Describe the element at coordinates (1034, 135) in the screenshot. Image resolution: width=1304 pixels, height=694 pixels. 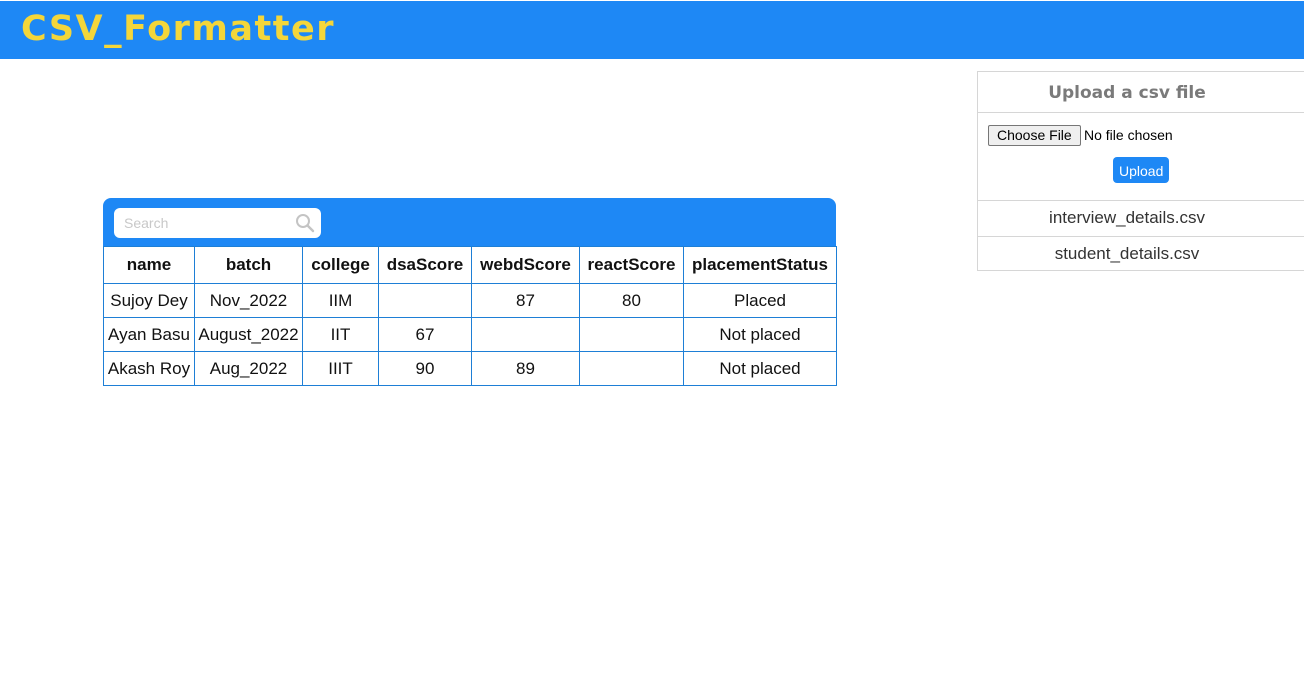
I see `choose-file-button: Choose File` at that location.